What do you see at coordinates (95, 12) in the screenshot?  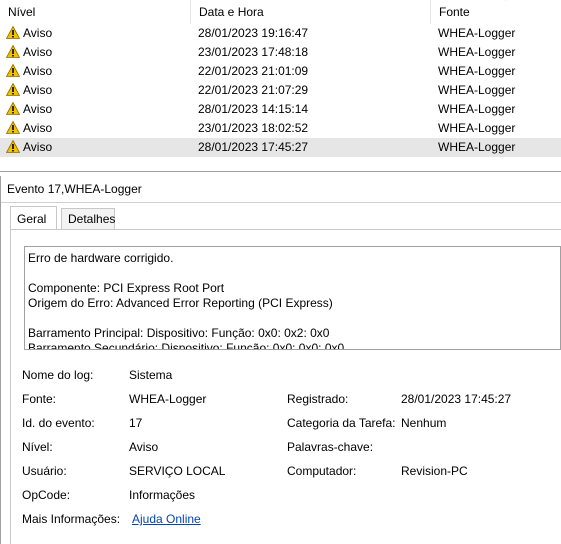 I see `column-header-level: Nível` at bounding box center [95, 12].